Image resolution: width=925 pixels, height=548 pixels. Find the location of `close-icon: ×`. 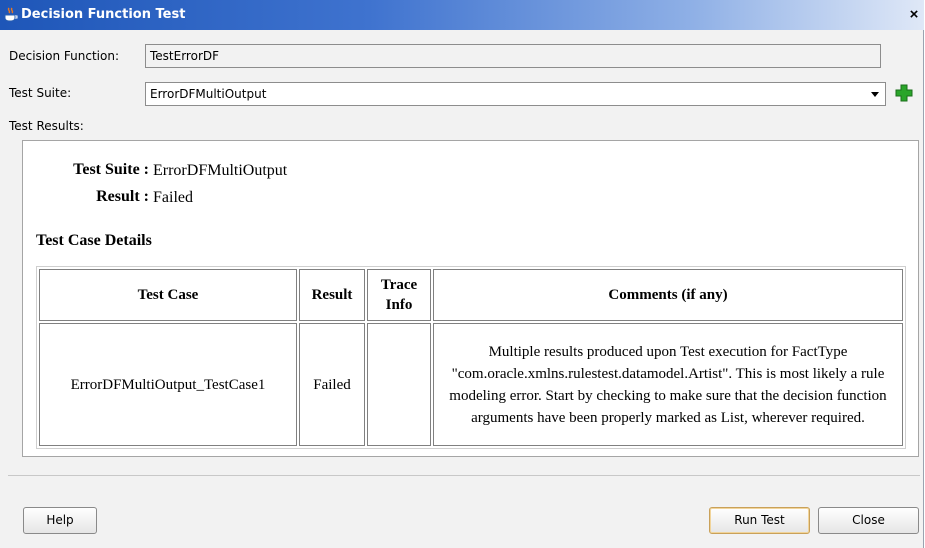

close-icon: × is located at coordinates (914, 14).